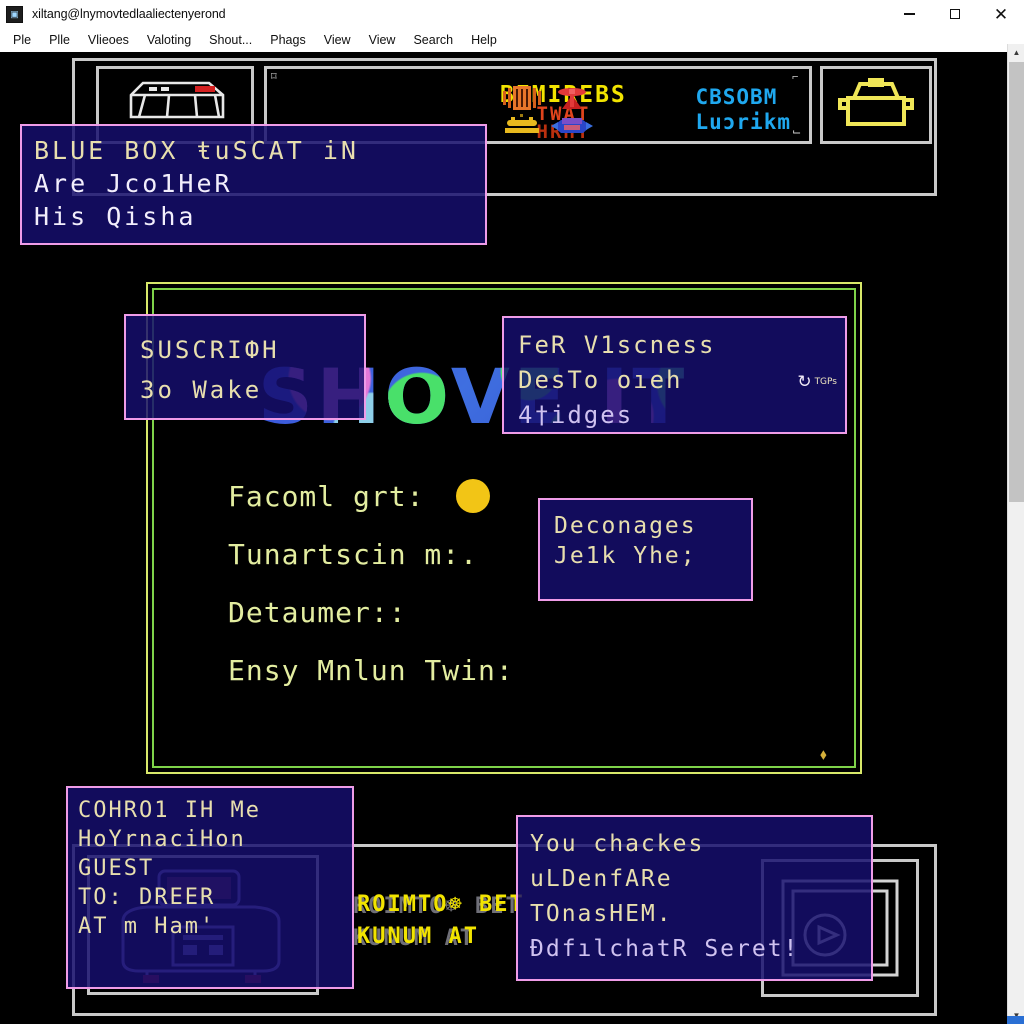 The width and height of the screenshot is (1024, 1024). I want to click on overlay-conroi-line-0: COНRO1 IН Me, so click(169, 810).